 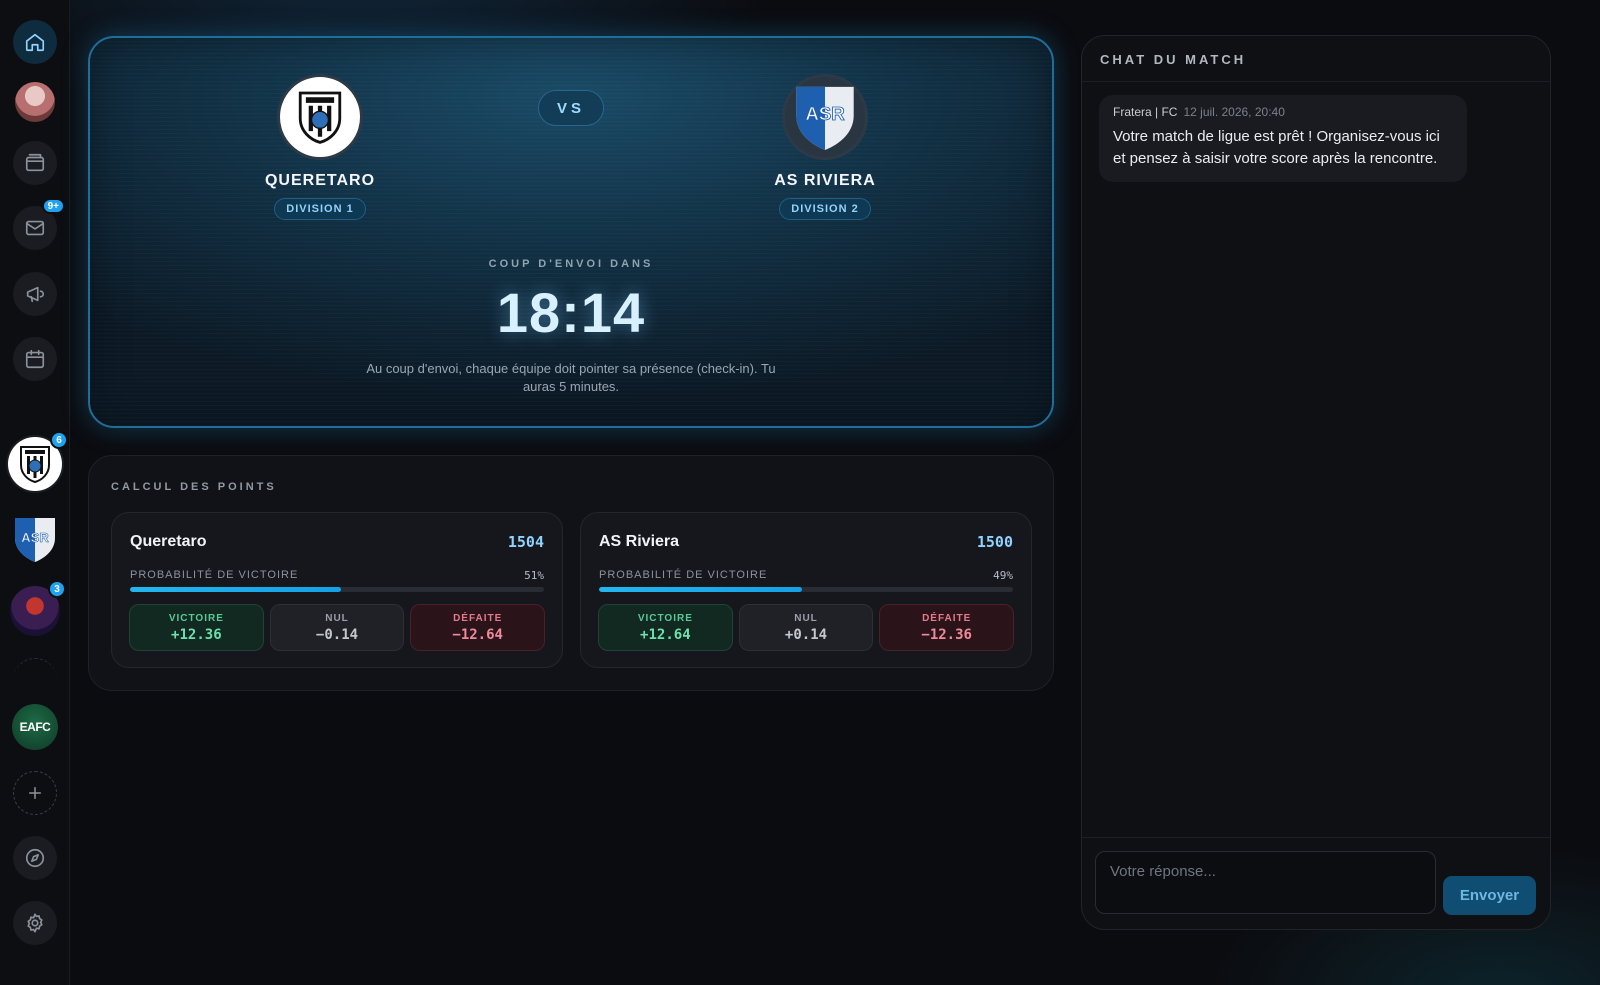 I want to click on home-division-badge: DIVISION 1, so click(x=320, y=209).